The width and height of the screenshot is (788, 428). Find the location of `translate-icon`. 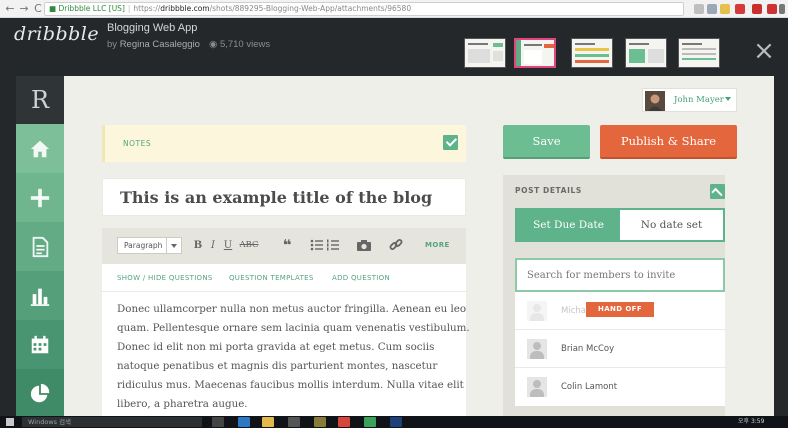

translate-icon is located at coordinates (712, 9).